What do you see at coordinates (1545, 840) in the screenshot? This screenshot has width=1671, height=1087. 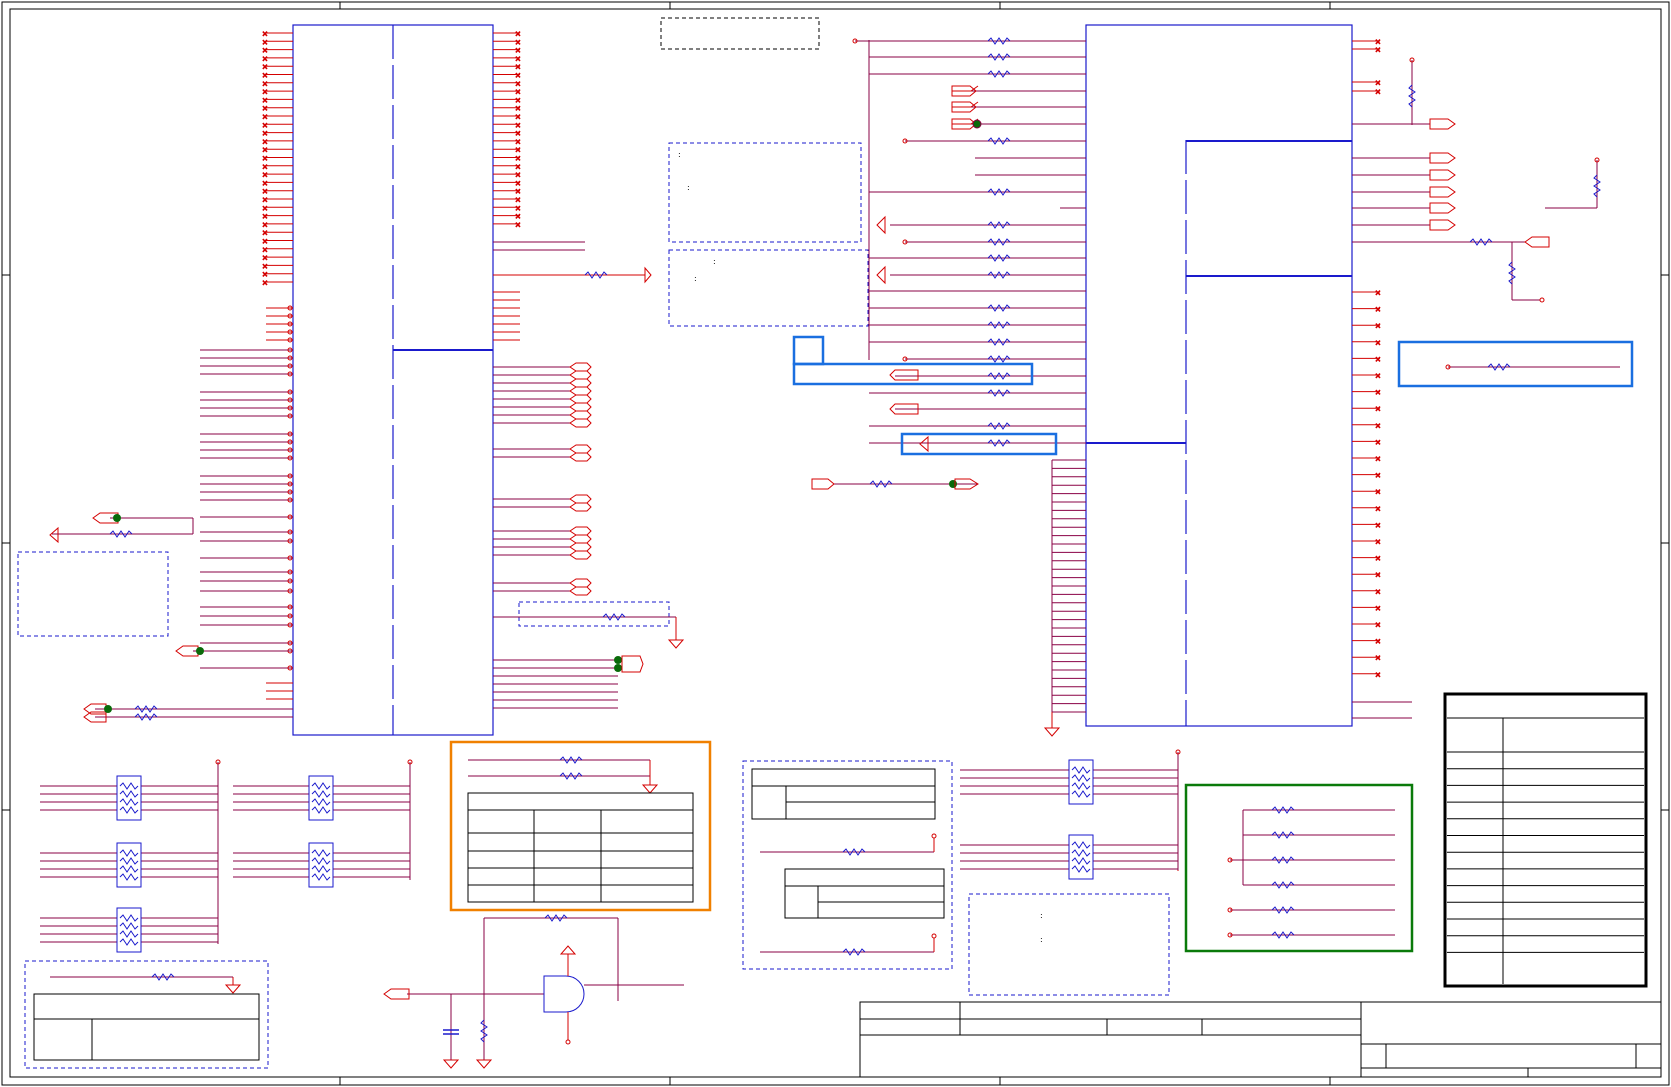 I see `revision-table` at bounding box center [1545, 840].